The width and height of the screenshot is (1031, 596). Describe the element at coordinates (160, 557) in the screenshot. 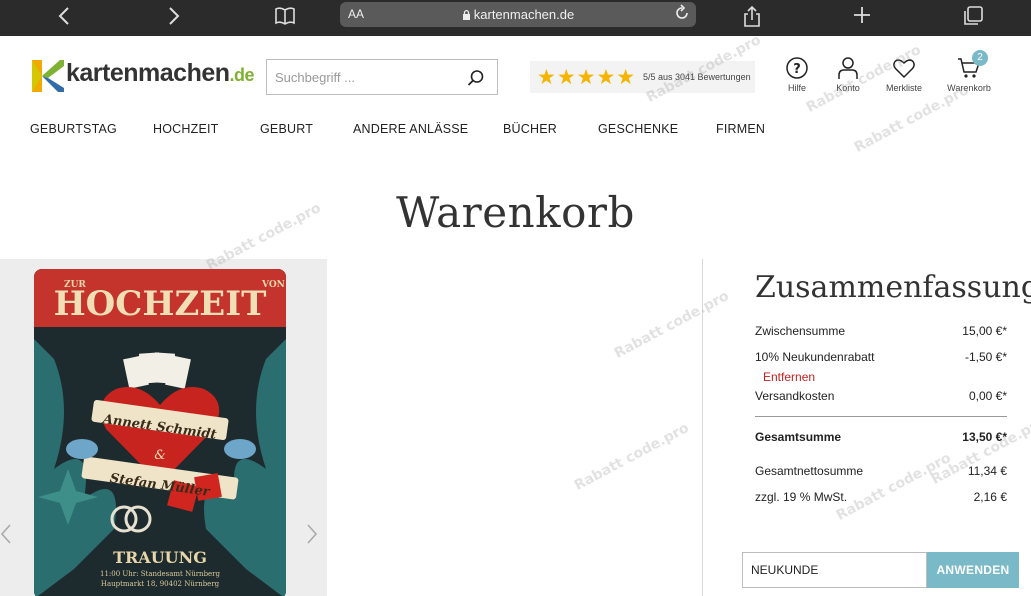

I see `card-event: TRAUUNG` at that location.